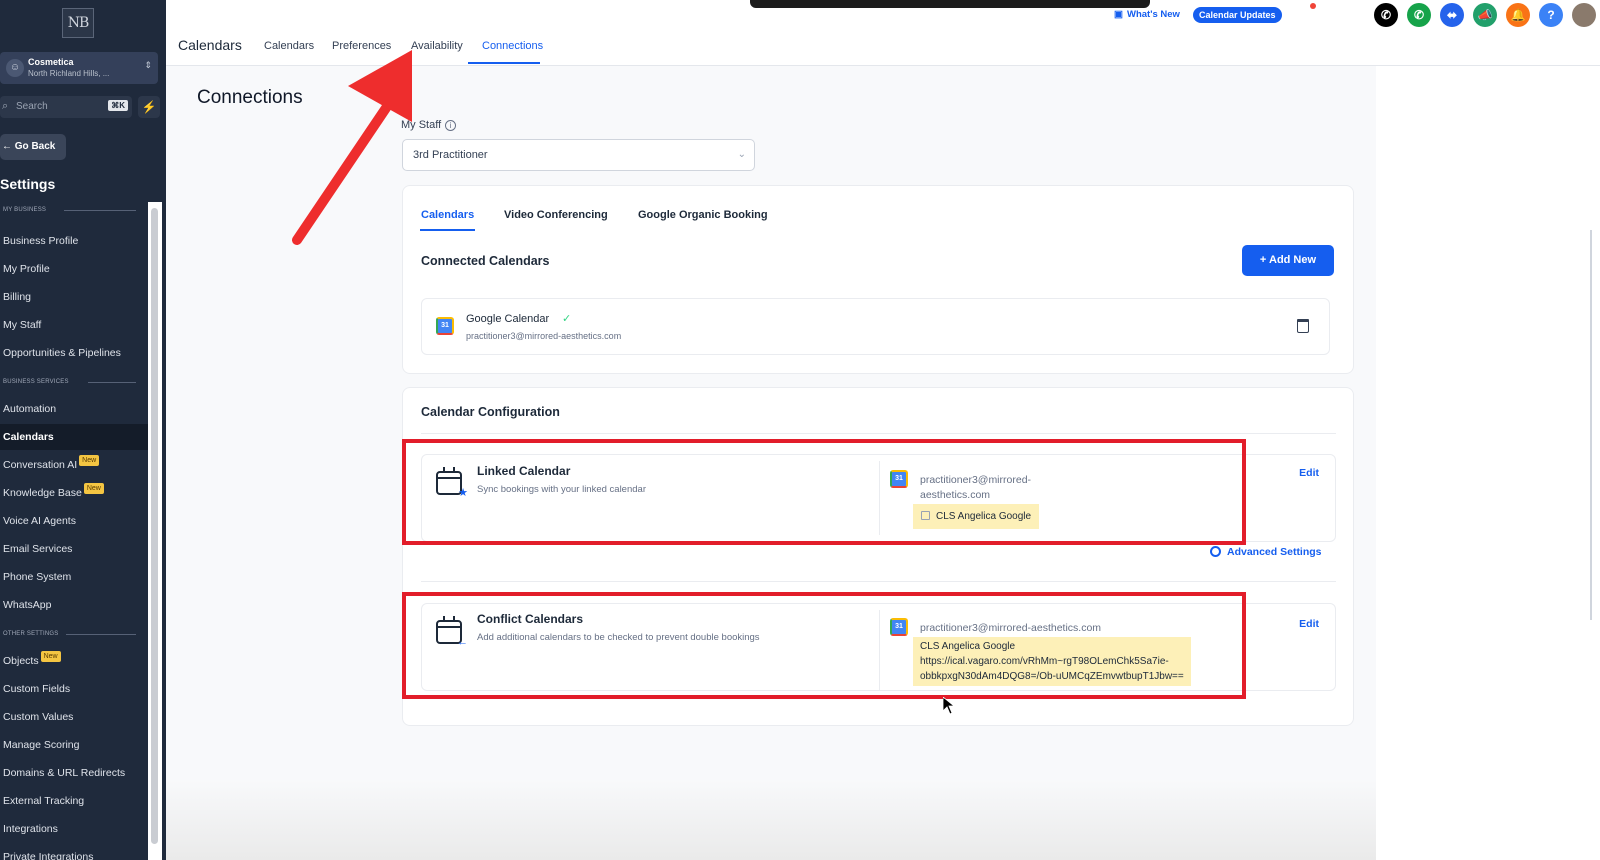  What do you see at coordinates (148, 65) in the screenshot?
I see `chevron-updown-icon: ⇕` at bounding box center [148, 65].